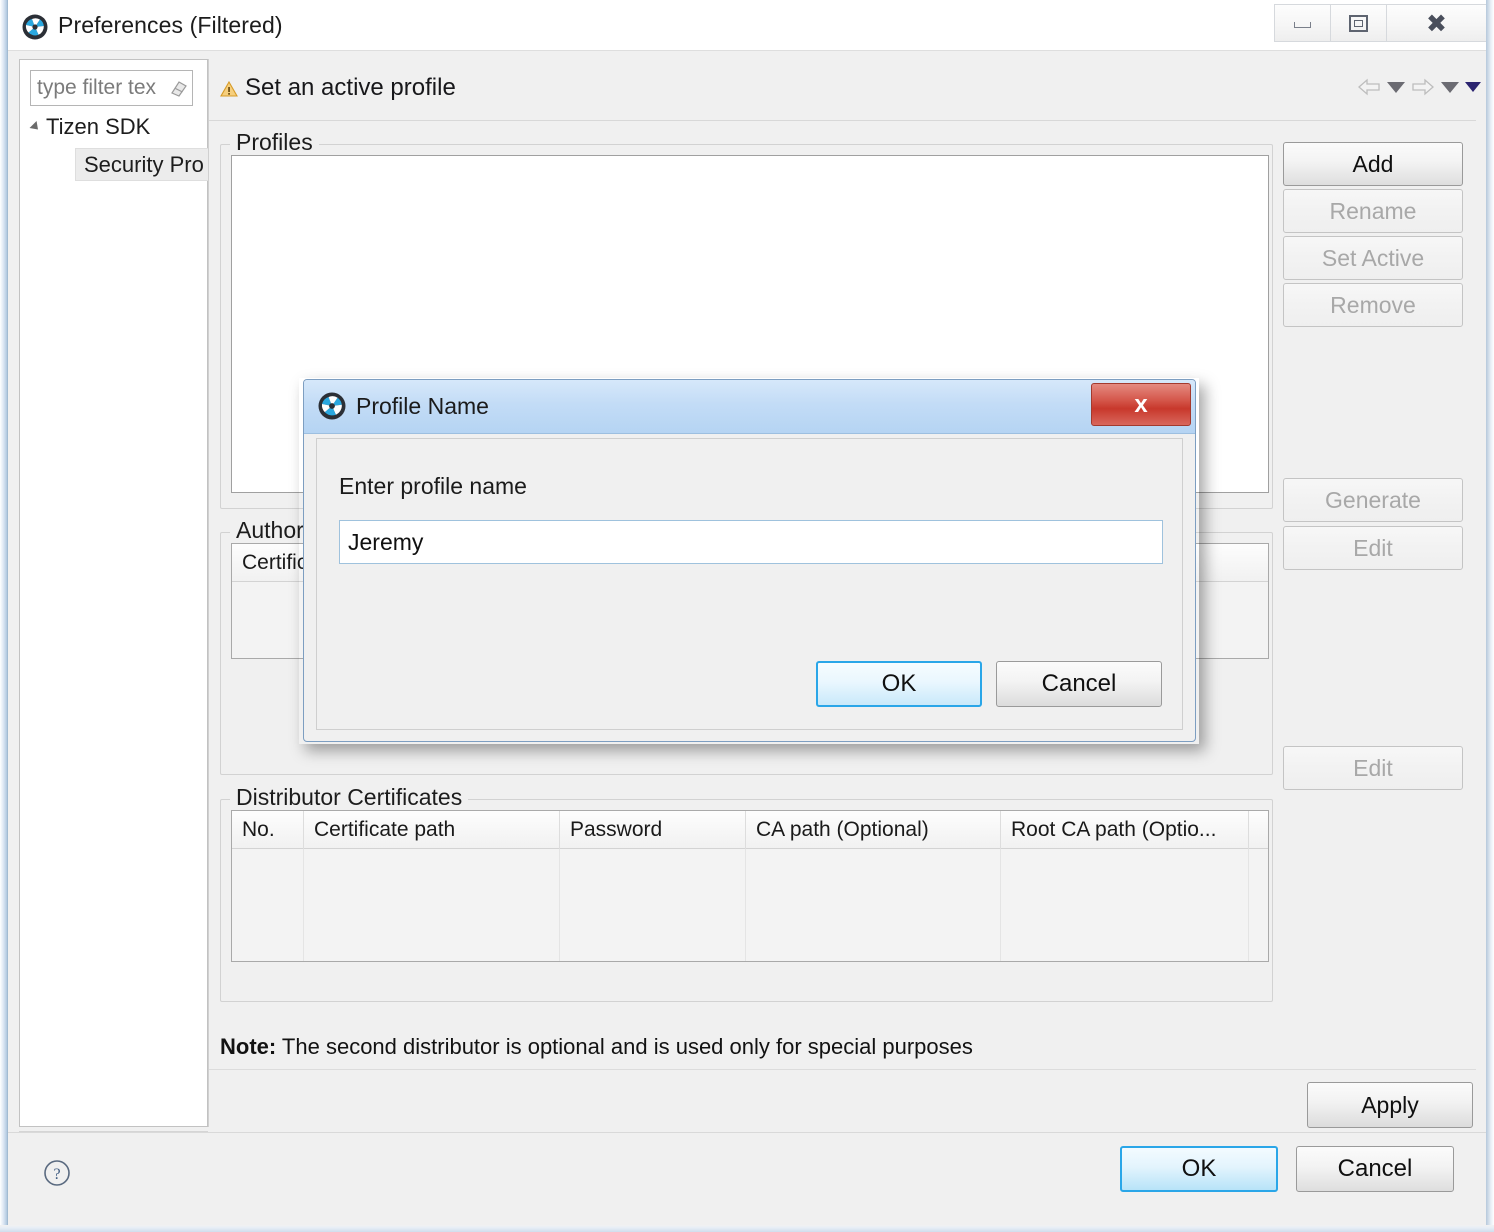 This screenshot has height=1232, width=1494. I want to click on add-button: Add, so click(1373, 164).